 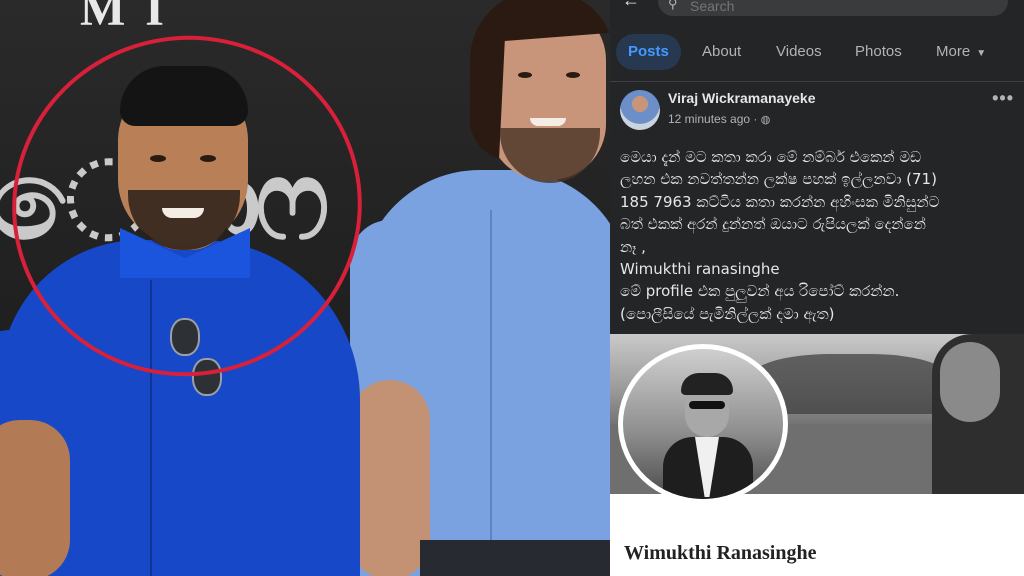 I want to click on search-bar: ⚲, so click(x=833, y=8).